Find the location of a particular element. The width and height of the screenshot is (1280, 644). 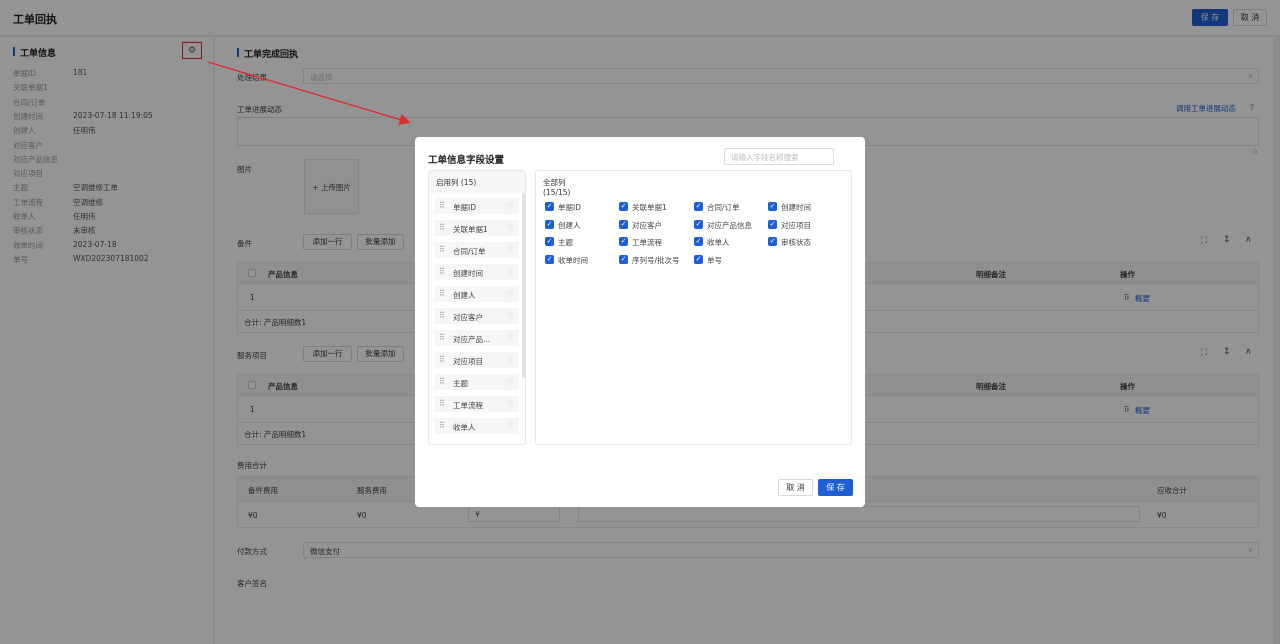

enabled-column-item: ⠿ 创建时间 ⓘ is located at coordinates (476, 272).